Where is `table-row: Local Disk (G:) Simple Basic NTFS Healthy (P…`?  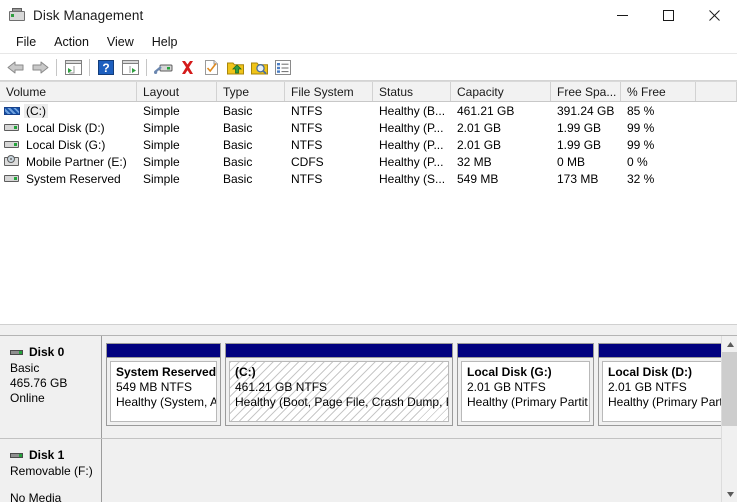 table-row: Local Disk (G:) Simple Basic NTFS Healthy (P… is located at coordinates (368, 144).